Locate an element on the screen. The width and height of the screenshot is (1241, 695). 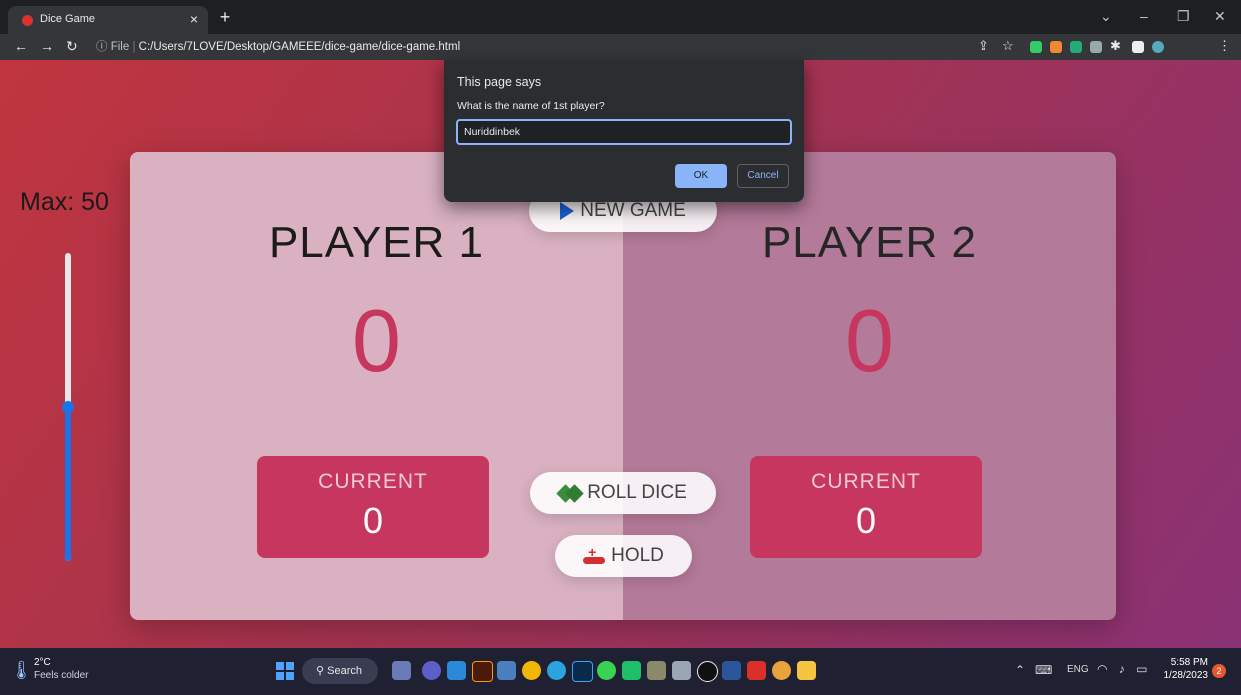
start-button-icon is located at coordinates (285, 671).